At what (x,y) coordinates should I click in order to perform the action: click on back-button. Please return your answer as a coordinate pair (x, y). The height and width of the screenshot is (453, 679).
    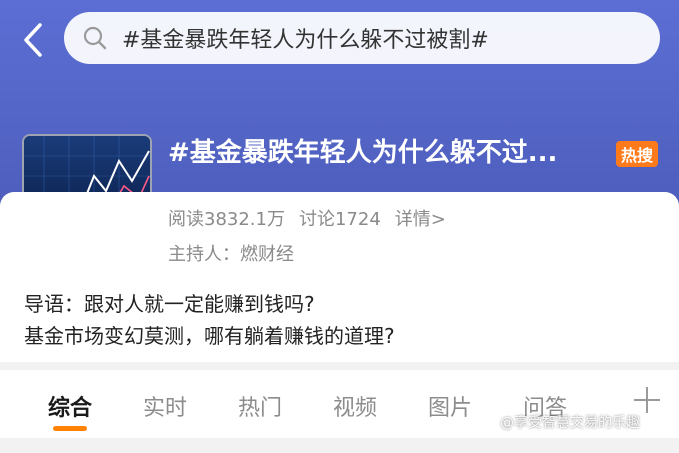
    Looking at the image, I should click on (33, 40).